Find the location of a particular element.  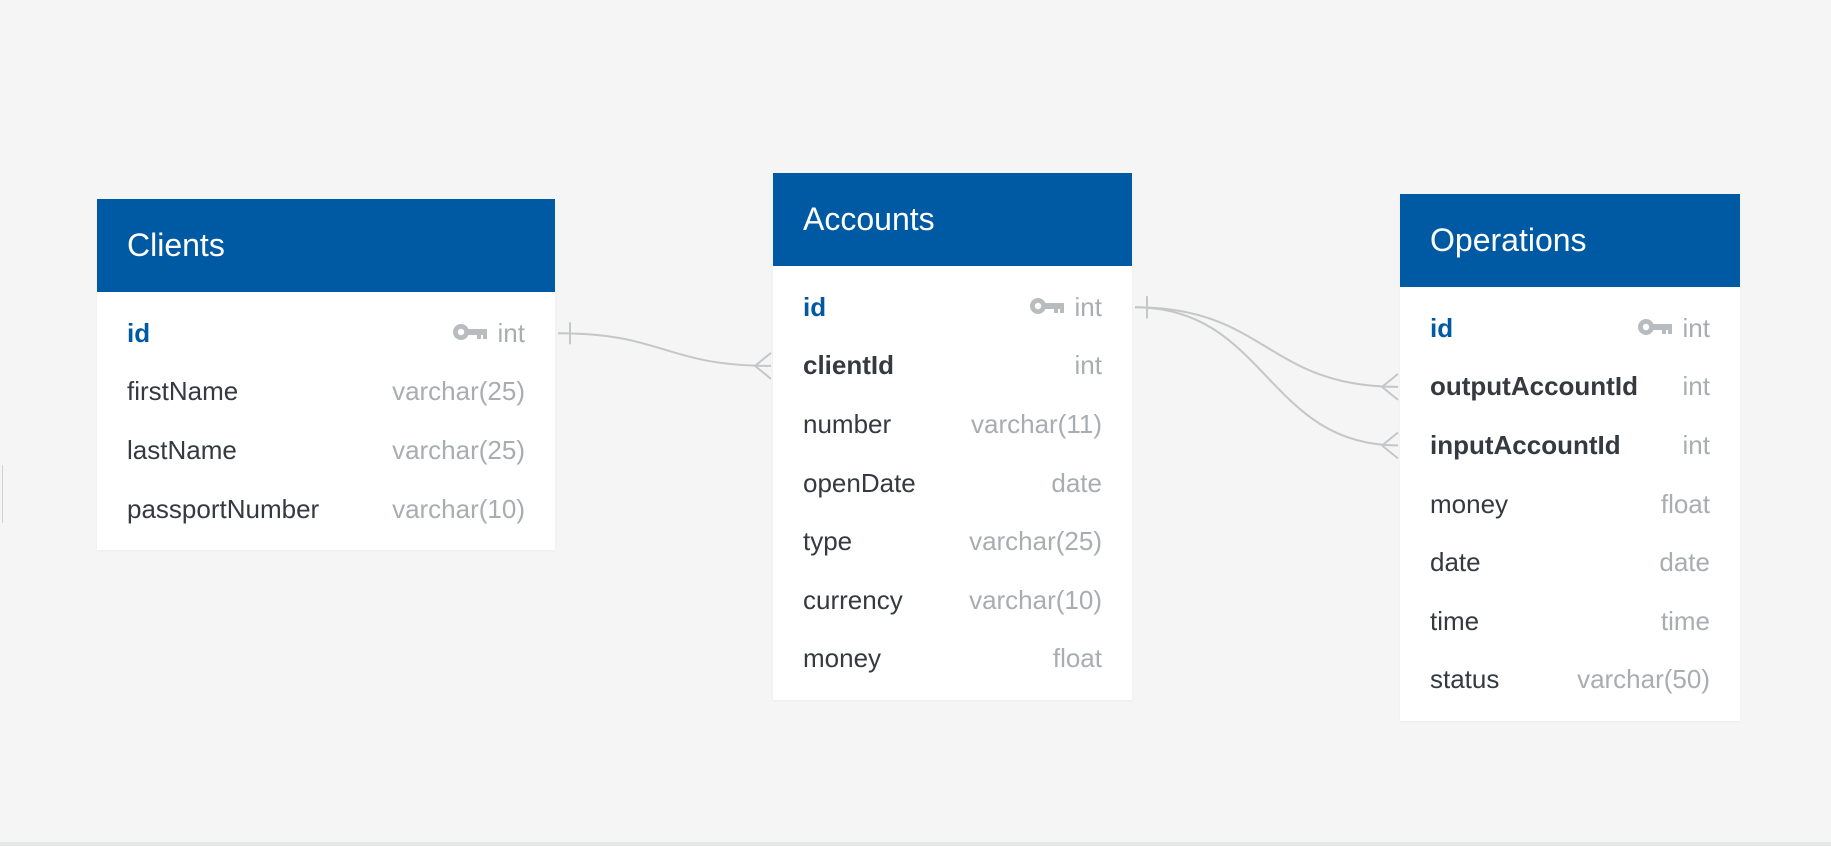

column-name: inputAccountId is located at coordinates (1525, 444).